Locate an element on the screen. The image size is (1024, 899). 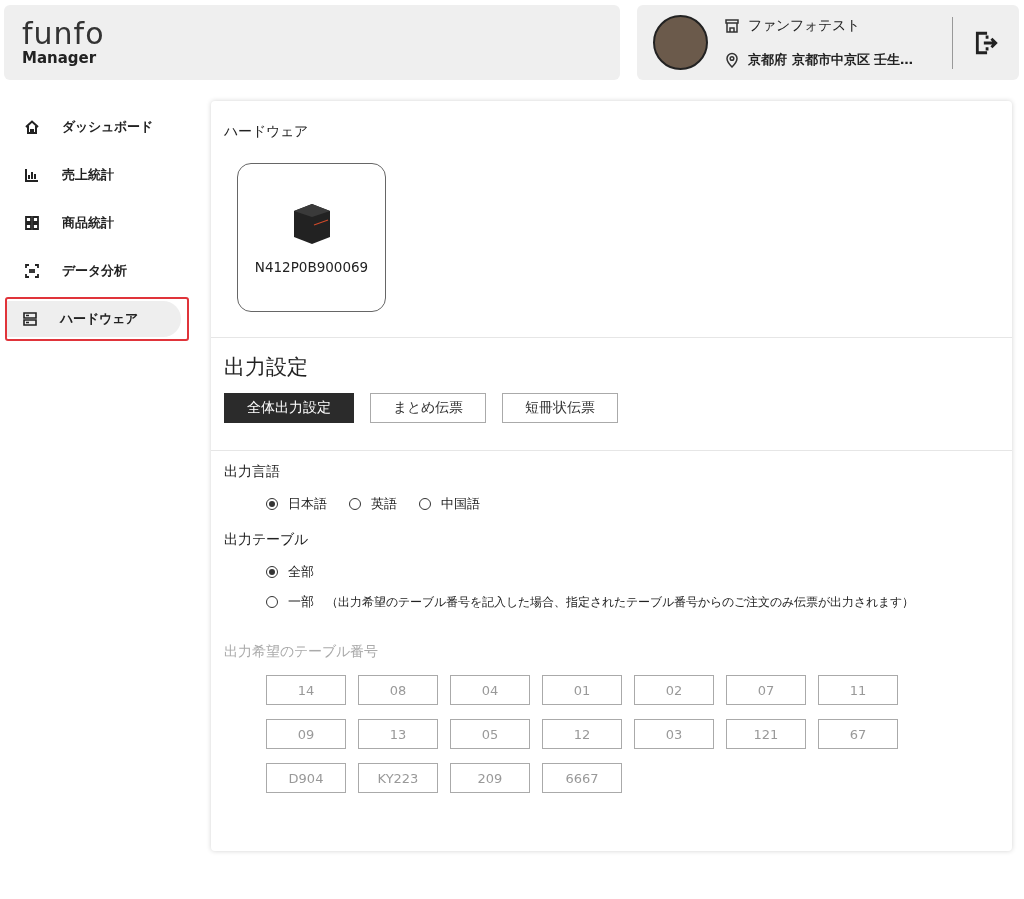
radio-option: 一部 is located at coordinates (290, 602).